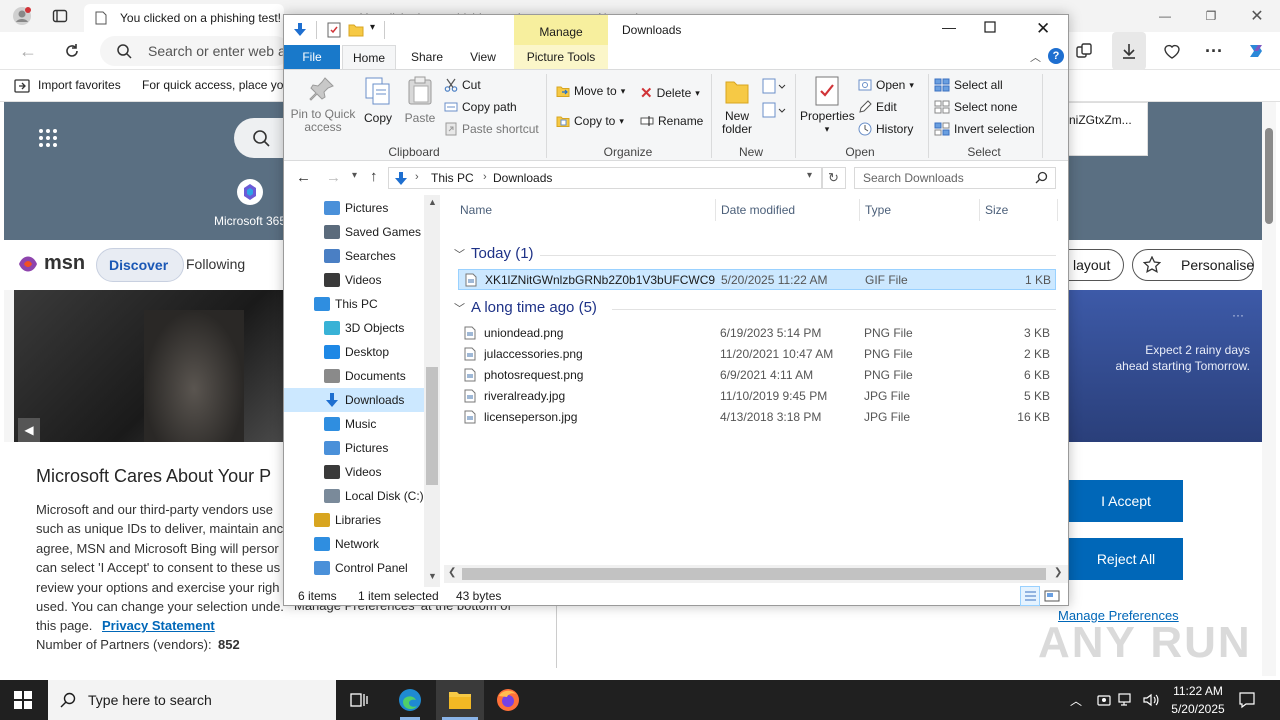 Image resolution: width=1280 pixels, height=720 pixels. What do you see at coordinates (605, 178) in the screenshot?
I see `address-box: › This PC › Downloads ▾` at bounding box center [605, 178].